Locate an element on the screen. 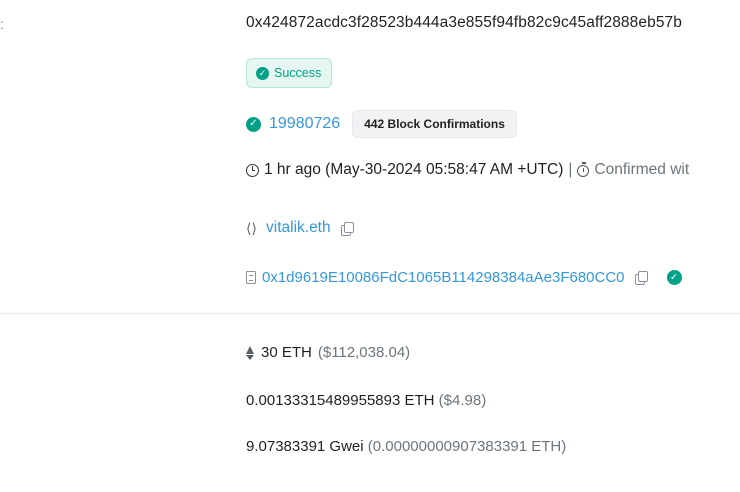  ethereum-icon is located at coordinates (250, 352).